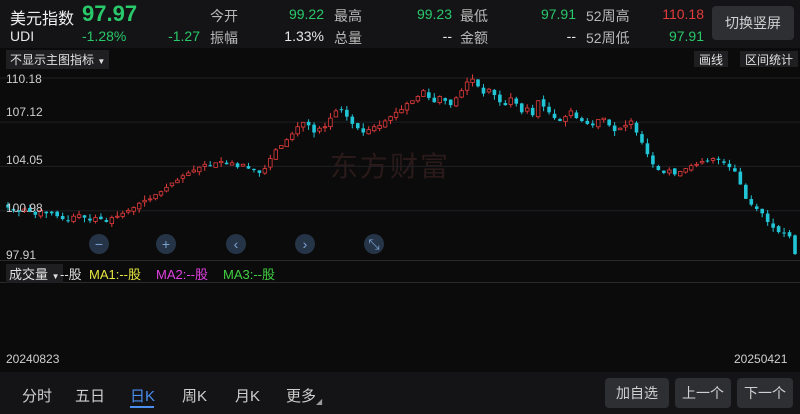  I want to click on last-price: 97.97, so click(110, 13).